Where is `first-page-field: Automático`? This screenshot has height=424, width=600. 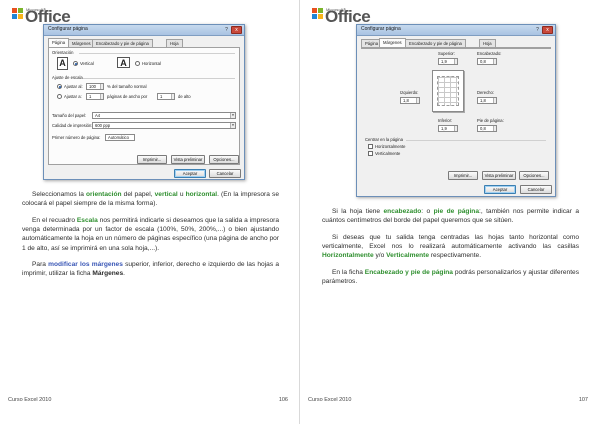 first-page-field: Automático is located at coordinates (120, 137).